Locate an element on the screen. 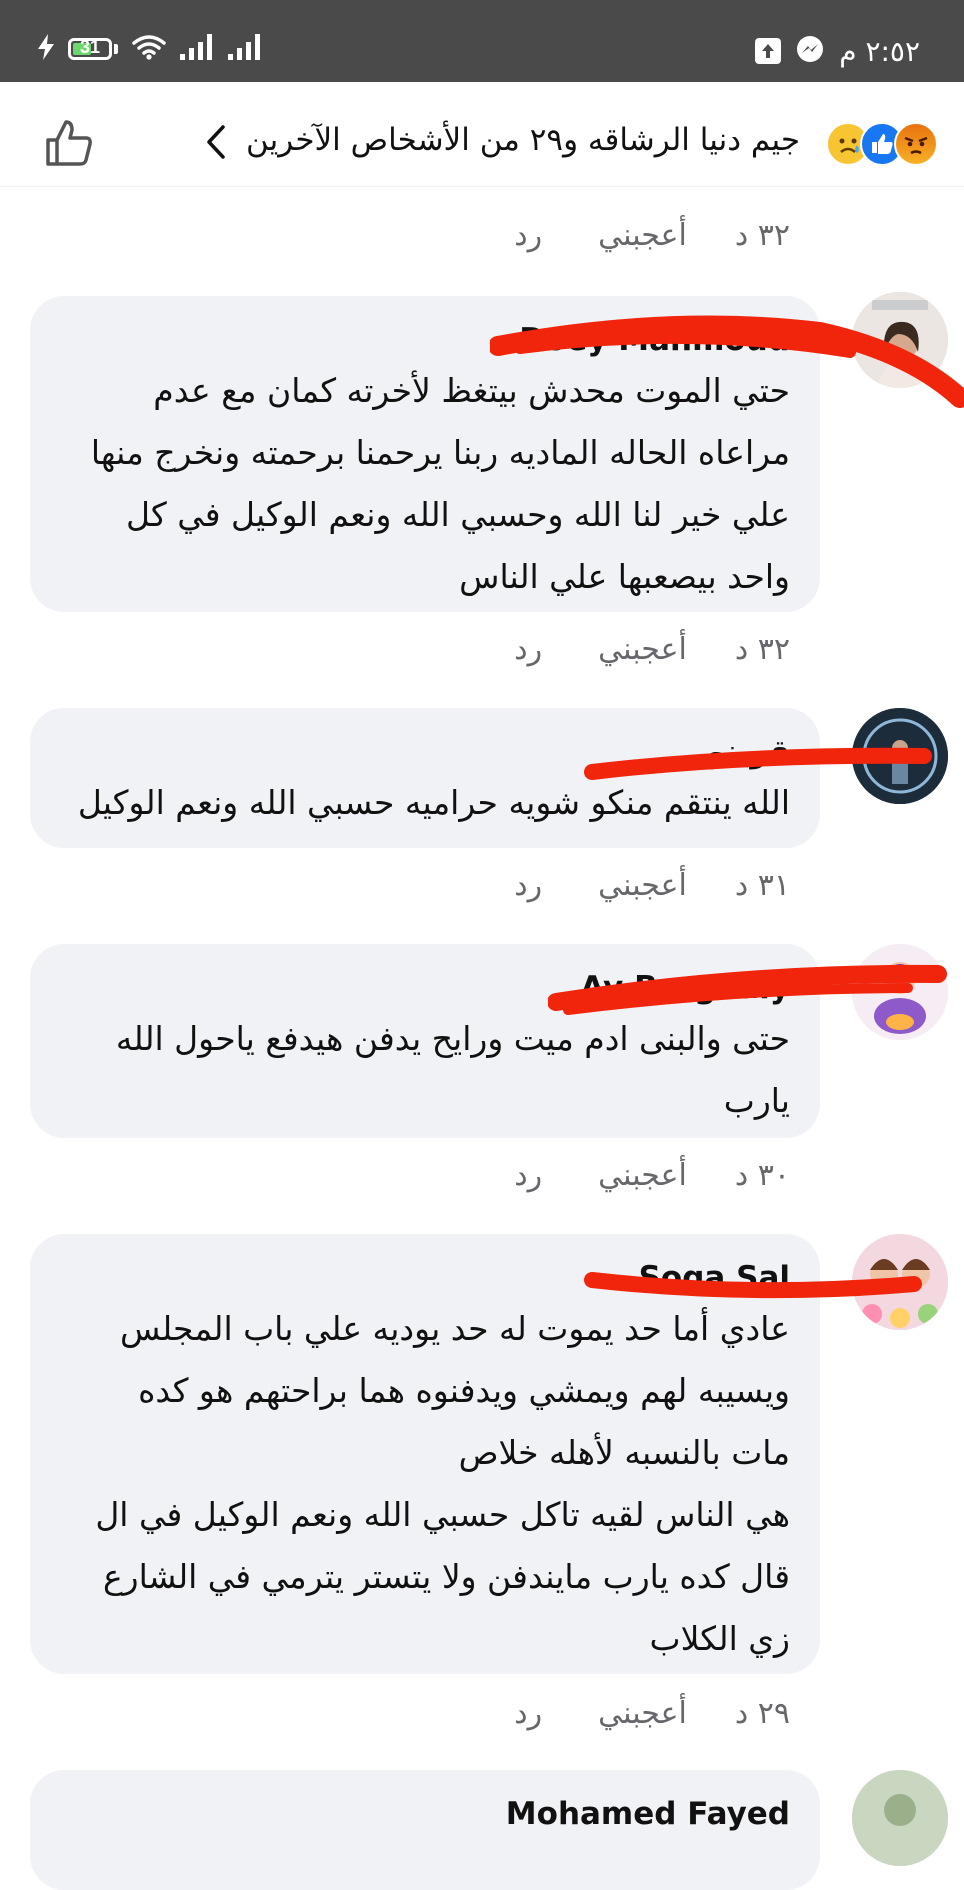 The height and width of the screenshot is (1890, 964). comment-actions-1: ٣٢ د أعجبني رد is located at coordinates (652, 649).